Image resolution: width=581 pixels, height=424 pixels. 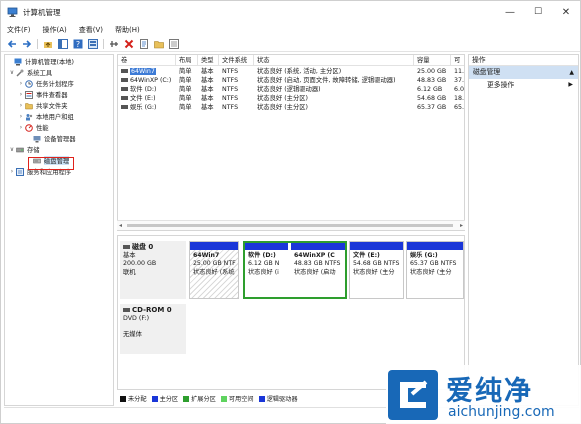 I want to click on partition-status: 状态良好 (主分, so click(x=374, y=272).